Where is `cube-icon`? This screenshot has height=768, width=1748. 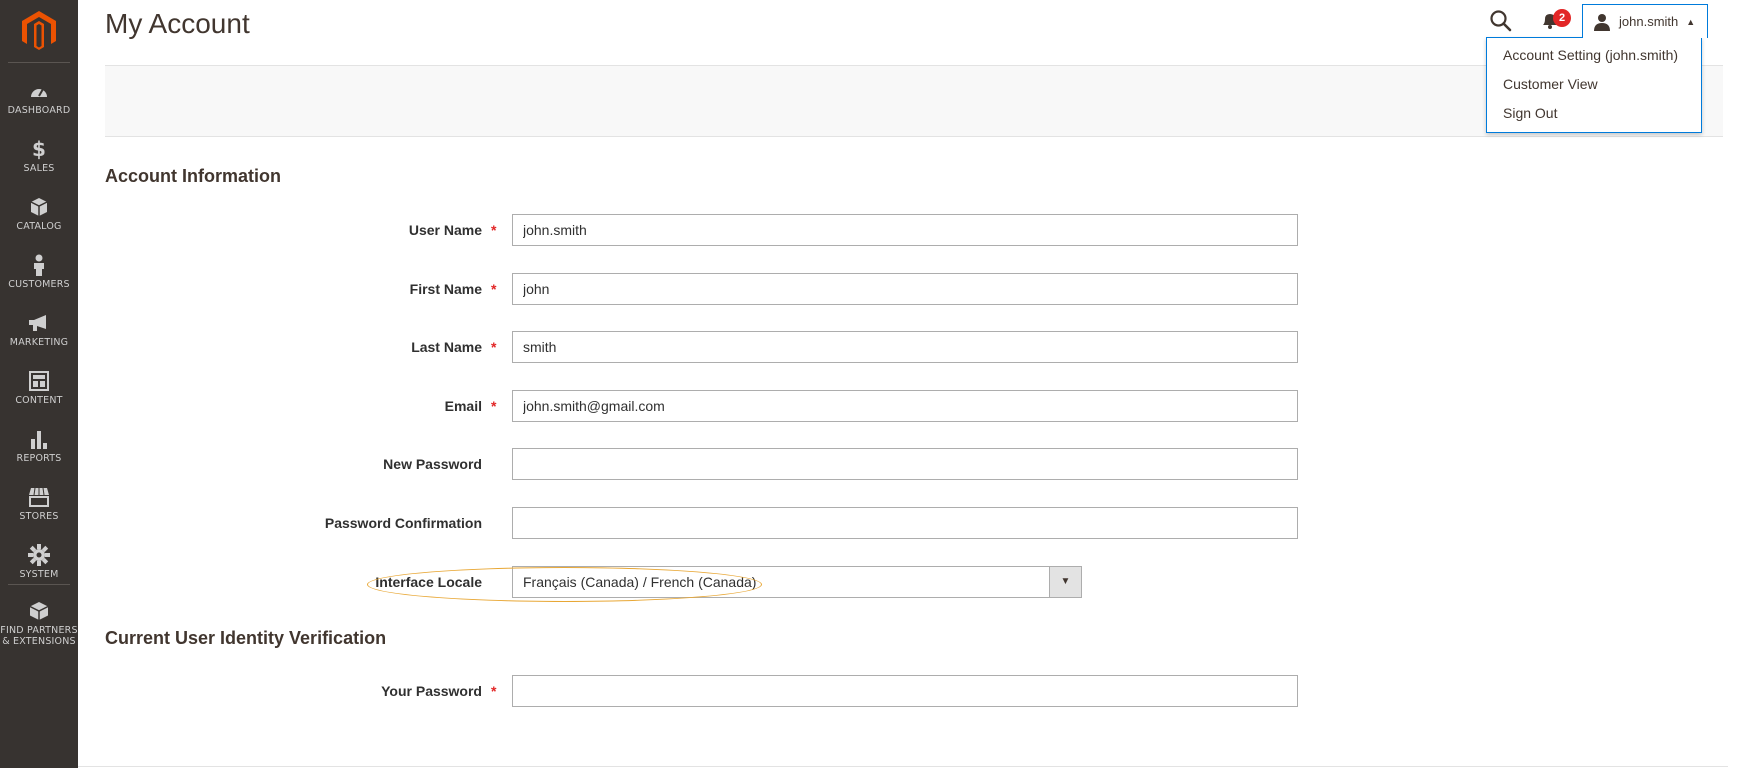
cube-icon is located at coordinates (39, 611).